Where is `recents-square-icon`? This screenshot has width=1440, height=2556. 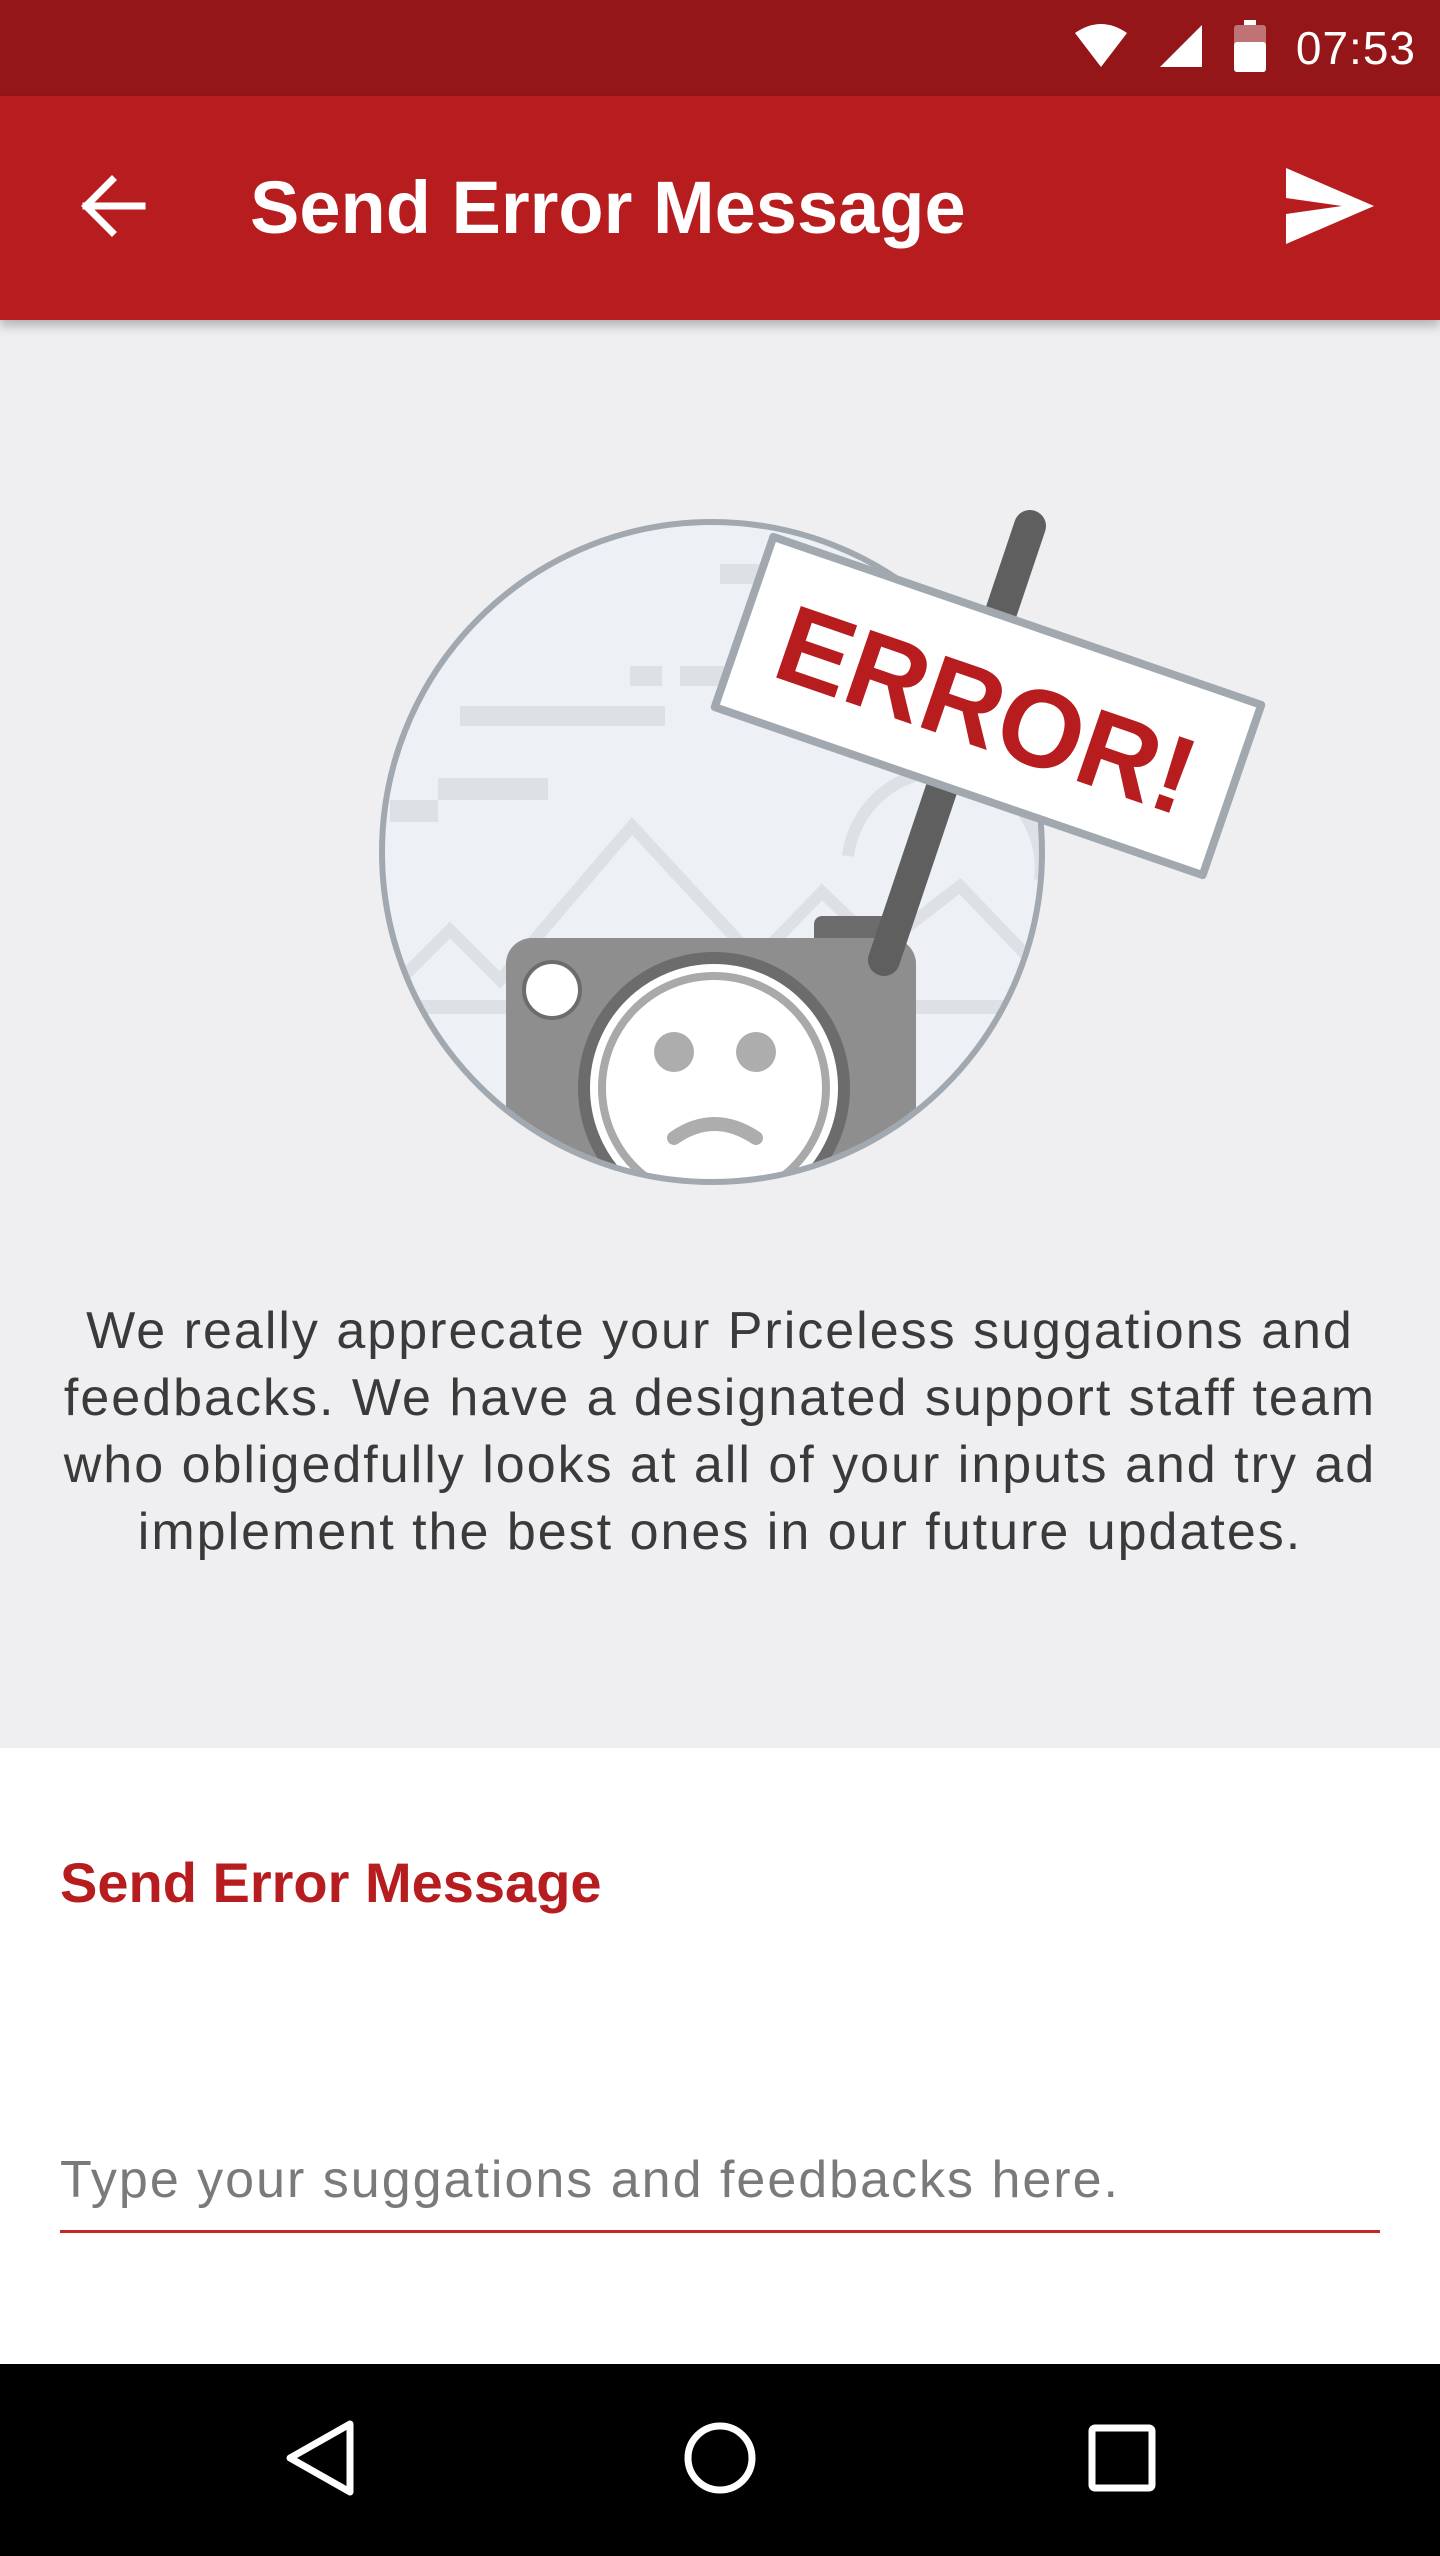
recents-square-icon is located at coordinates (1122, 2460).